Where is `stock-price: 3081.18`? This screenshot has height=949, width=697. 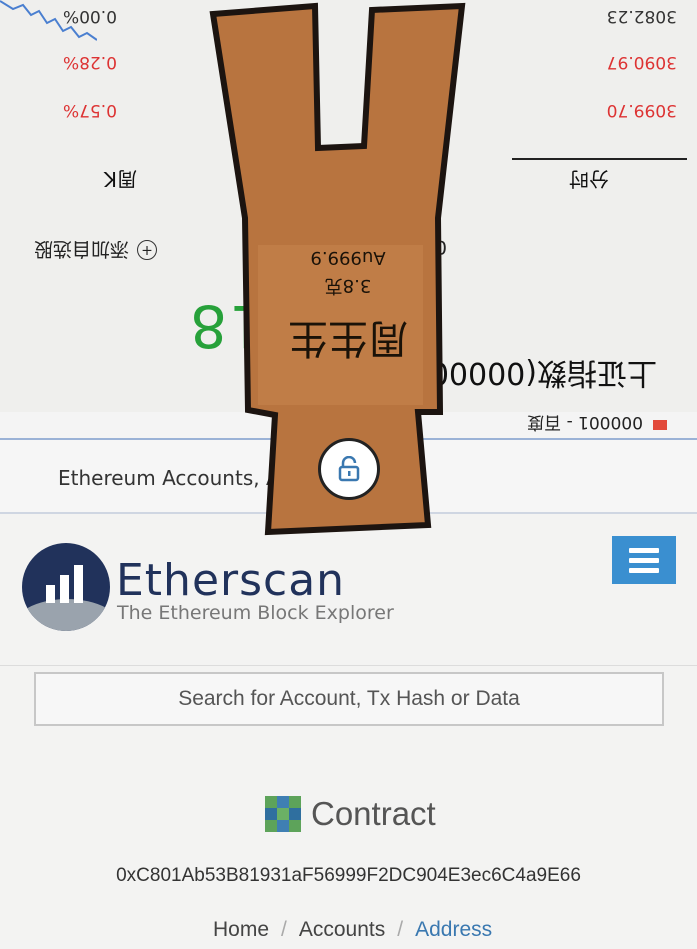 stock-price: 3081.18 is located at coordinates (315, 326).